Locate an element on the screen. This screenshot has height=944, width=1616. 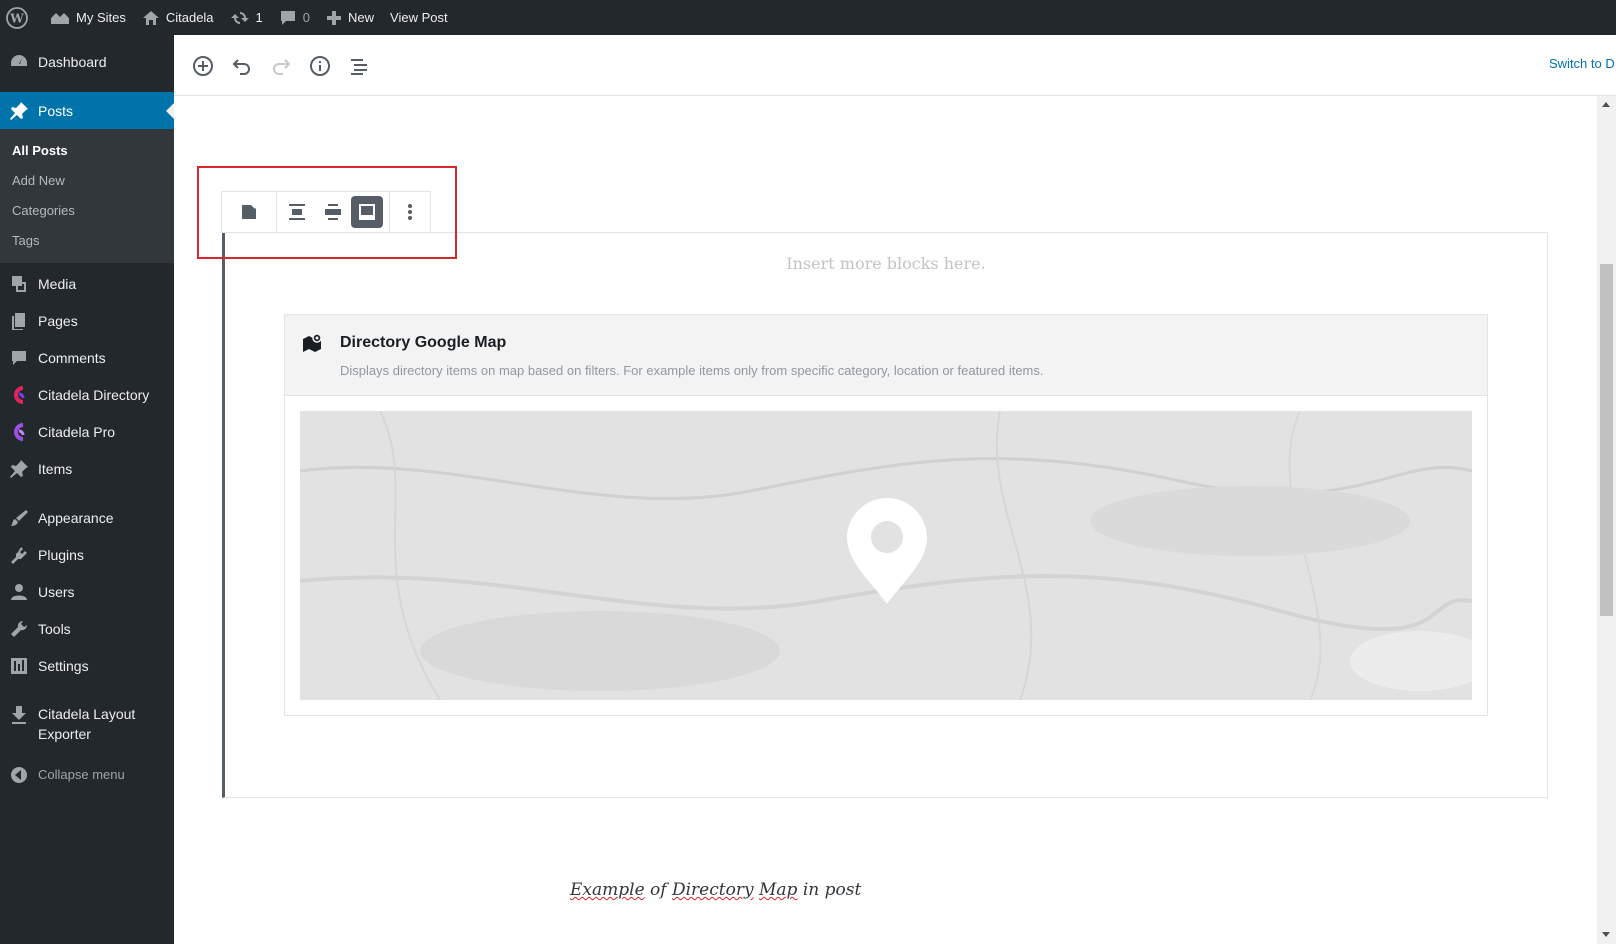
post-caption-text: Example of Directory Map in post is located at coordinates (715, 890).